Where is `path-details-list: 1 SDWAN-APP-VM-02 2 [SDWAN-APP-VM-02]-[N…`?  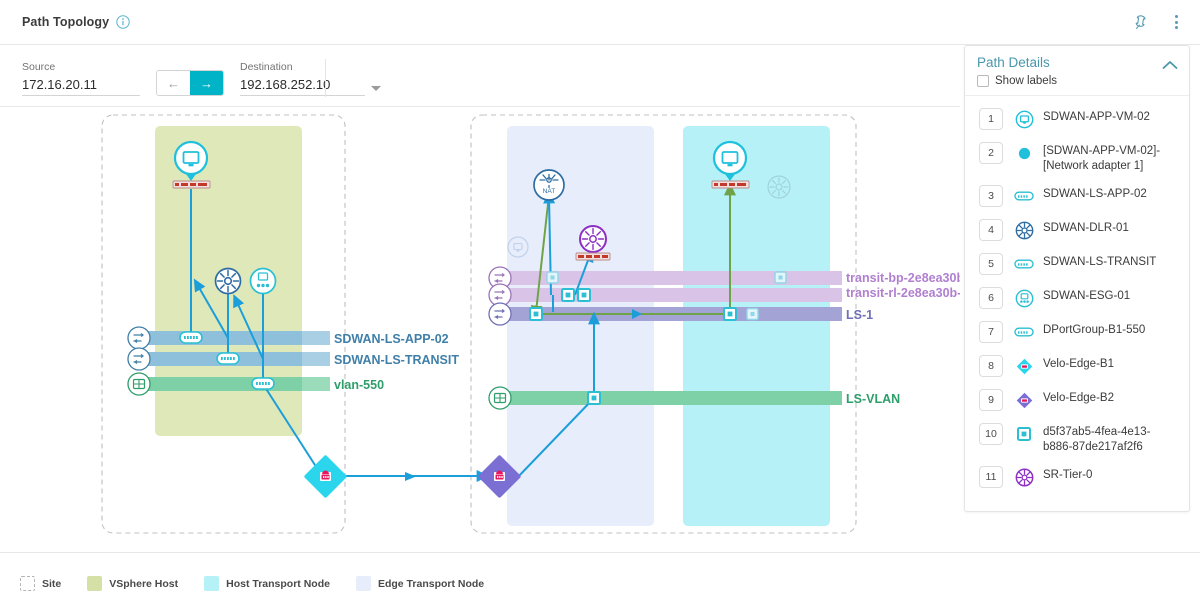 path-details-list: 1 SDWAN-APP-VM-02 2 [SDWAN-APP-VM-02]-[N… is located at coordinates (1077, 297).